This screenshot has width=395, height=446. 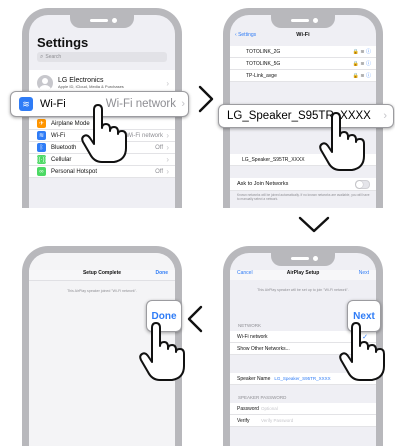 What do you see at coordinates (314, 224) in the screenshot?
I see `chevron-down-icon` at bounding box center [314, 224].